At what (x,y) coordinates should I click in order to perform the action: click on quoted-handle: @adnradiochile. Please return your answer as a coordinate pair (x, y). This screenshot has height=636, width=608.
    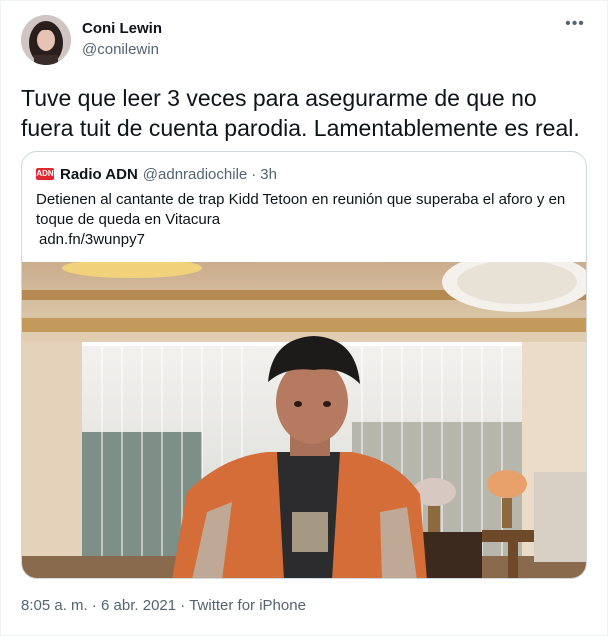
    Looking at the image, I should click on (195, 174).